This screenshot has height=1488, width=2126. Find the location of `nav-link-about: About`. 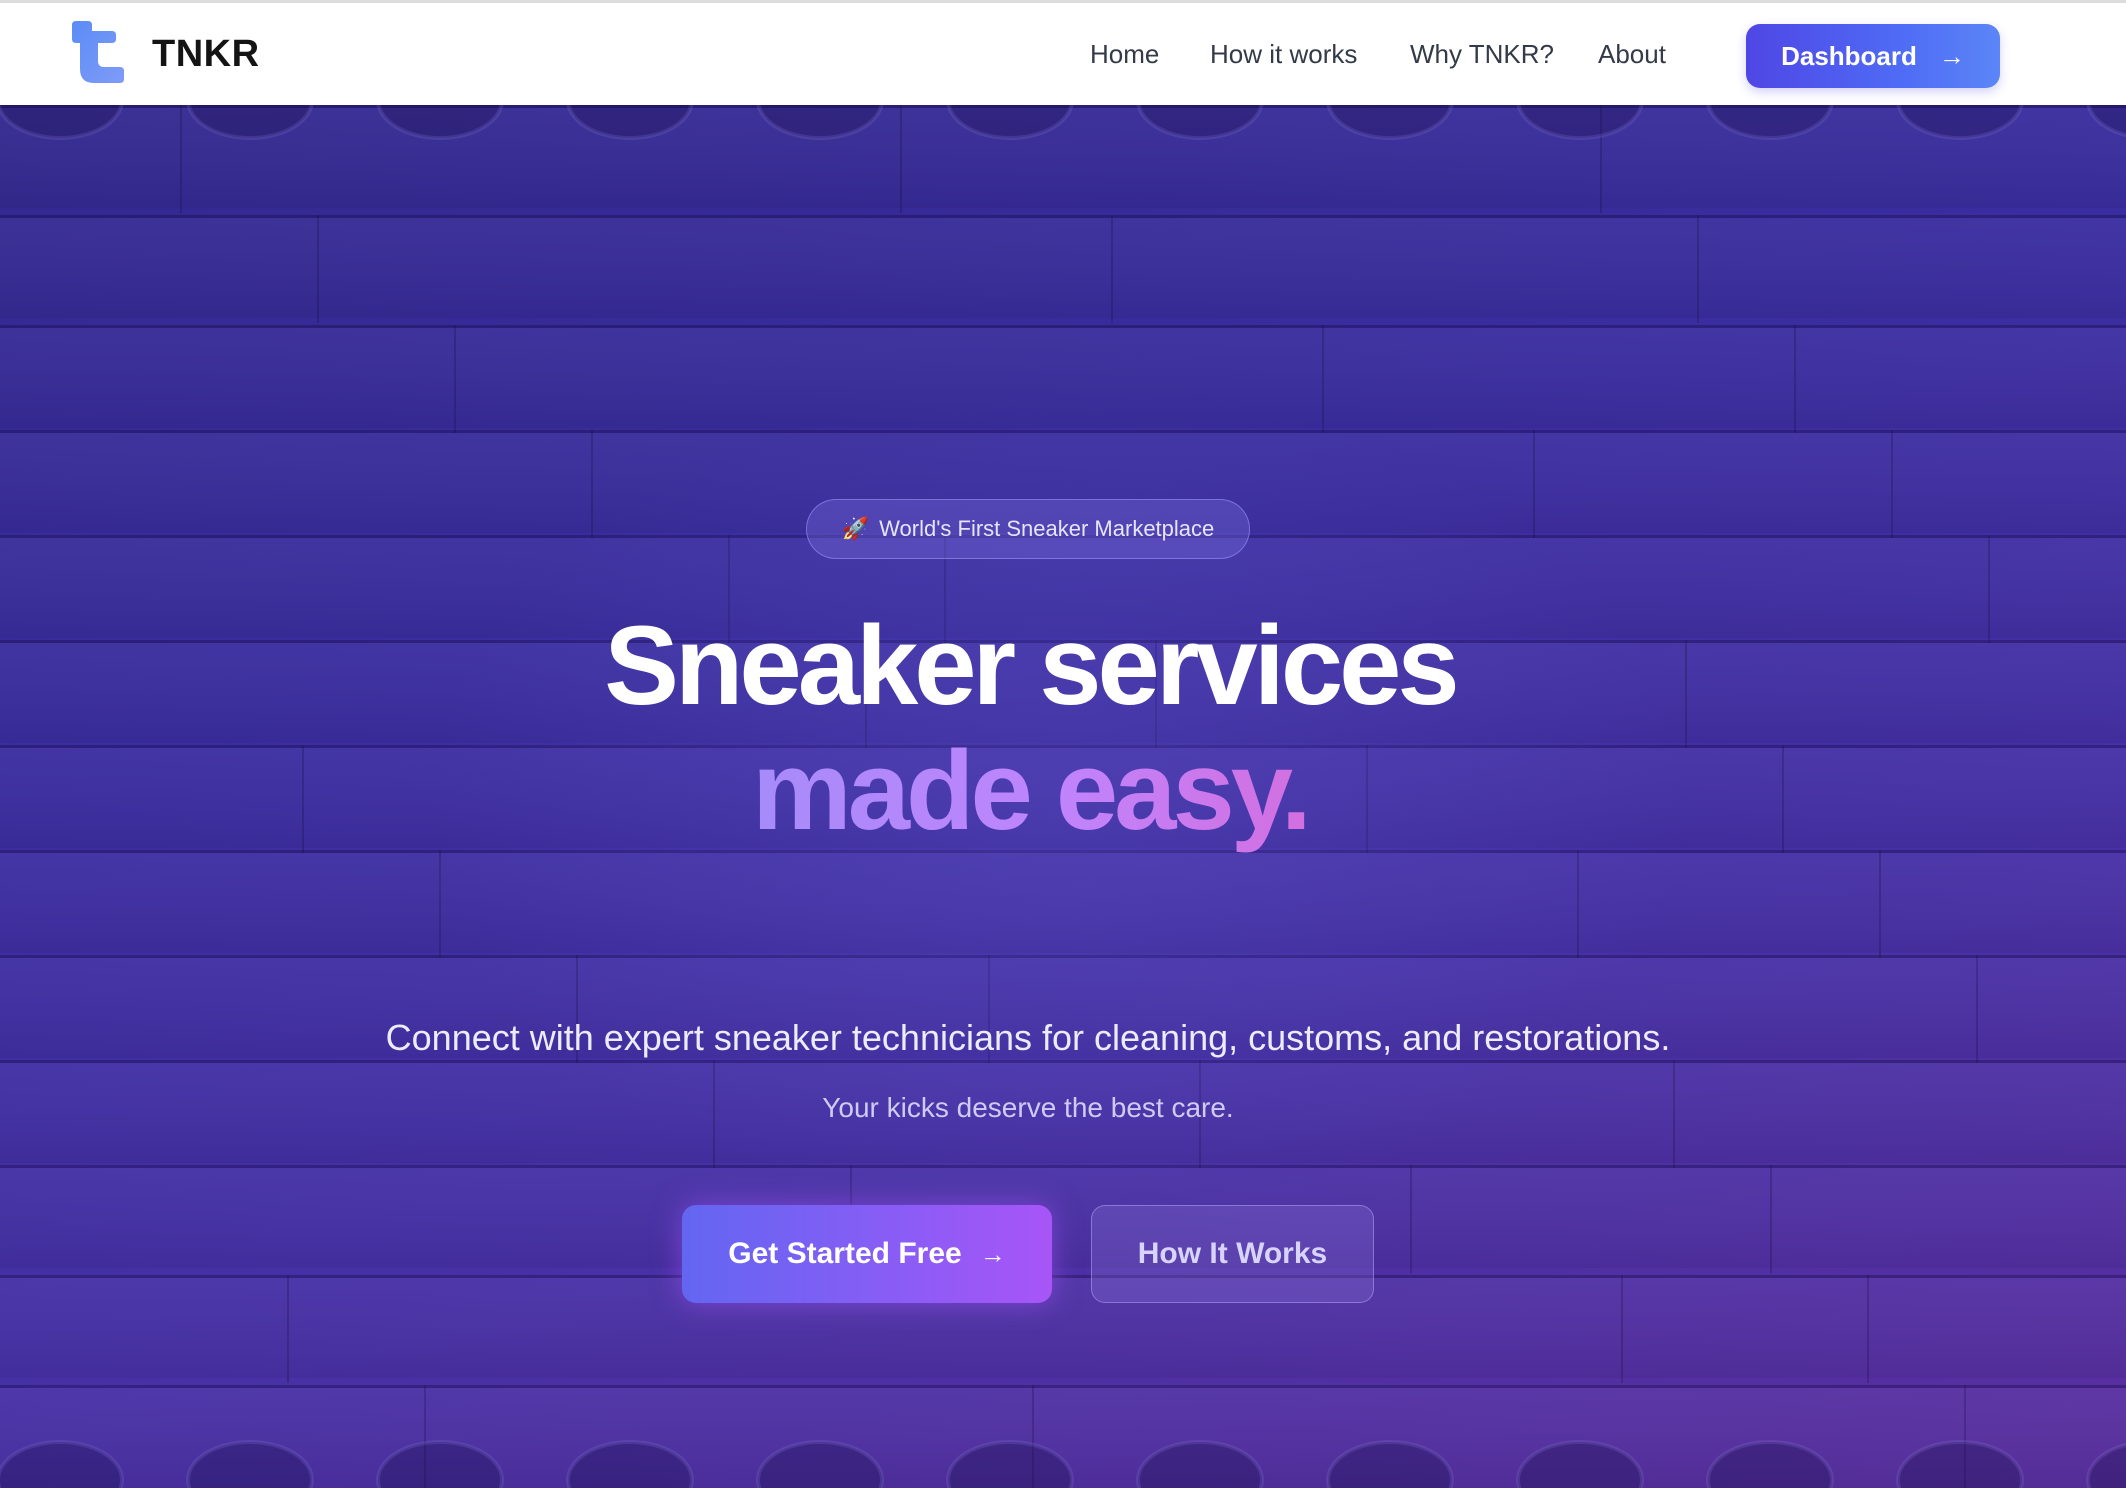

nav-link-about: About is located at coordinates (1632, 54).